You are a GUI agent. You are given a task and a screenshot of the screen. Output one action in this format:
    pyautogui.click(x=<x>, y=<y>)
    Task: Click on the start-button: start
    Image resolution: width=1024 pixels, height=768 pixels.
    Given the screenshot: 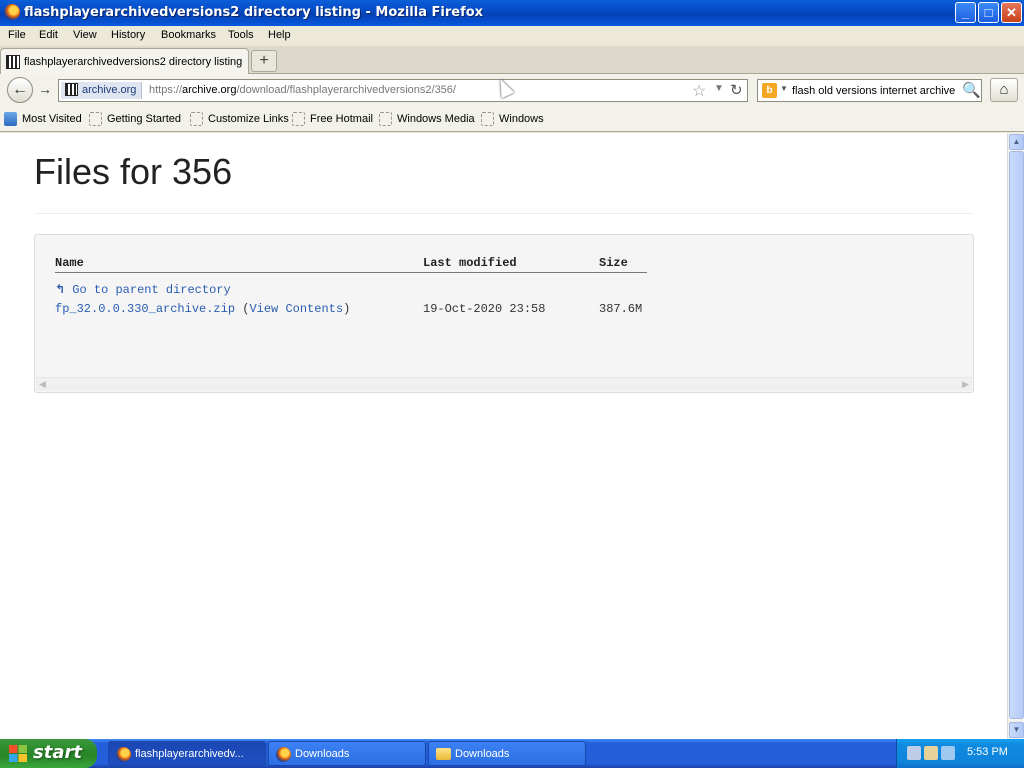 What is the action you would take?
    pyautogui.click(x=48, y=753)
    